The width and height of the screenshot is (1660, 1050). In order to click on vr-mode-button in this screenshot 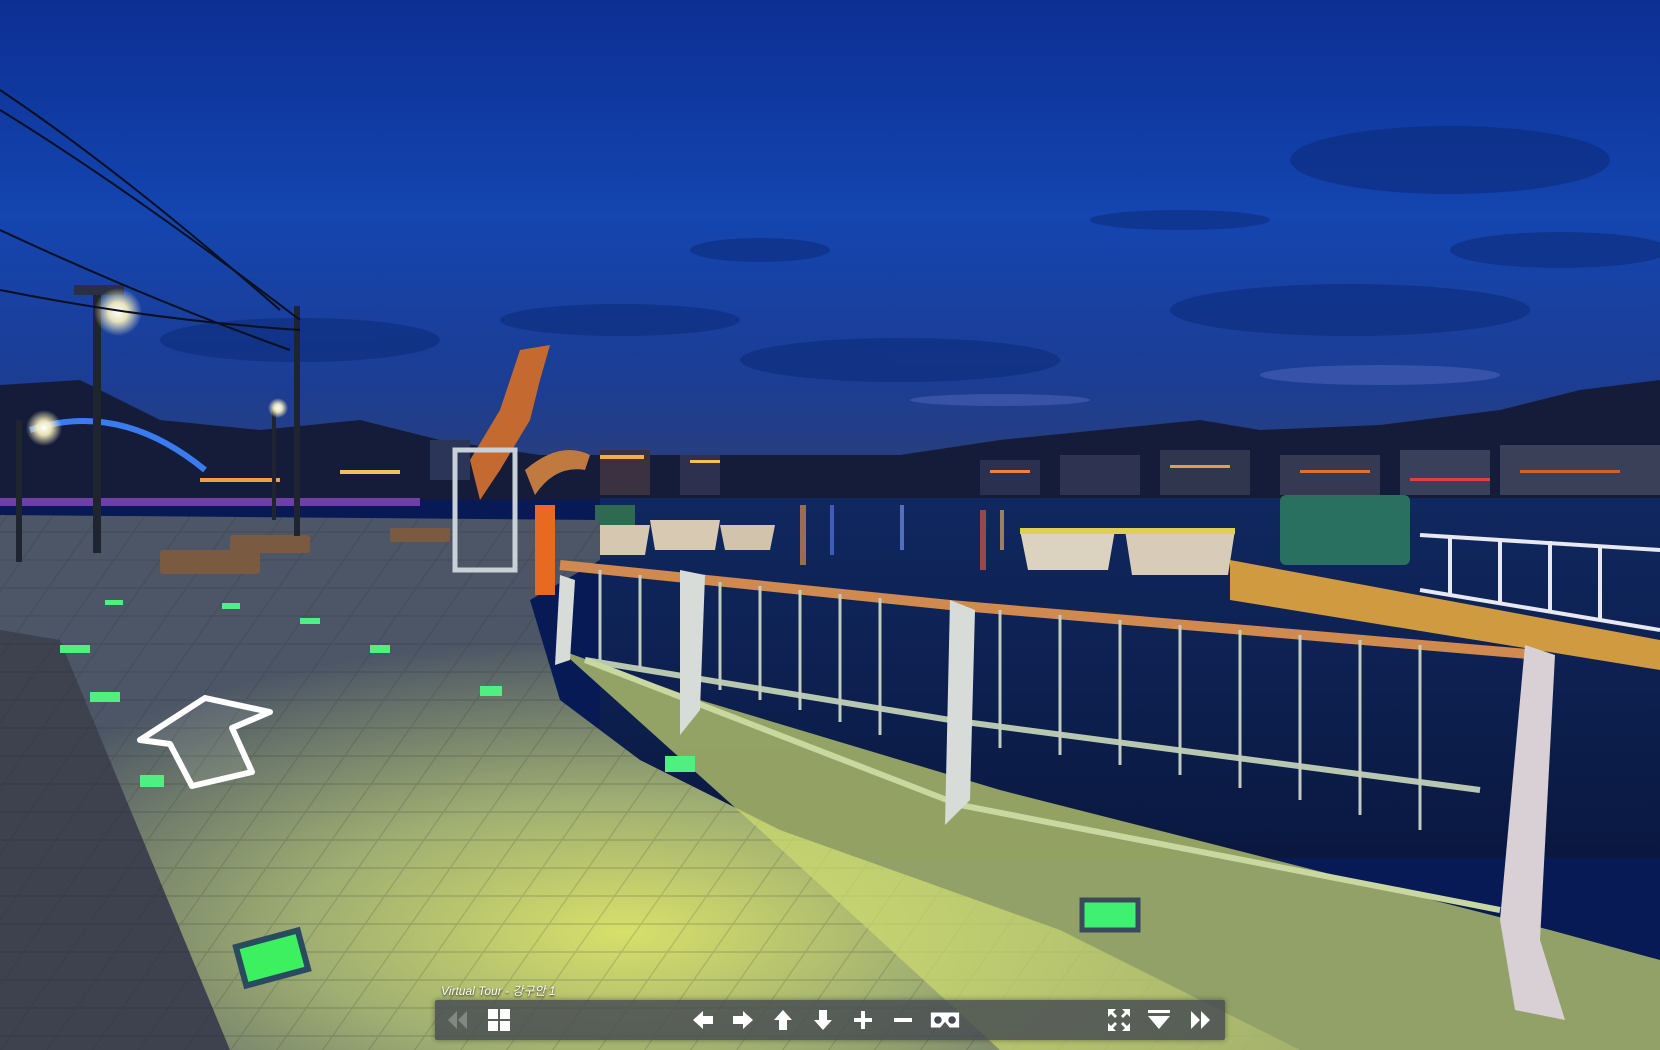, I will do `click(945, 1020)`.